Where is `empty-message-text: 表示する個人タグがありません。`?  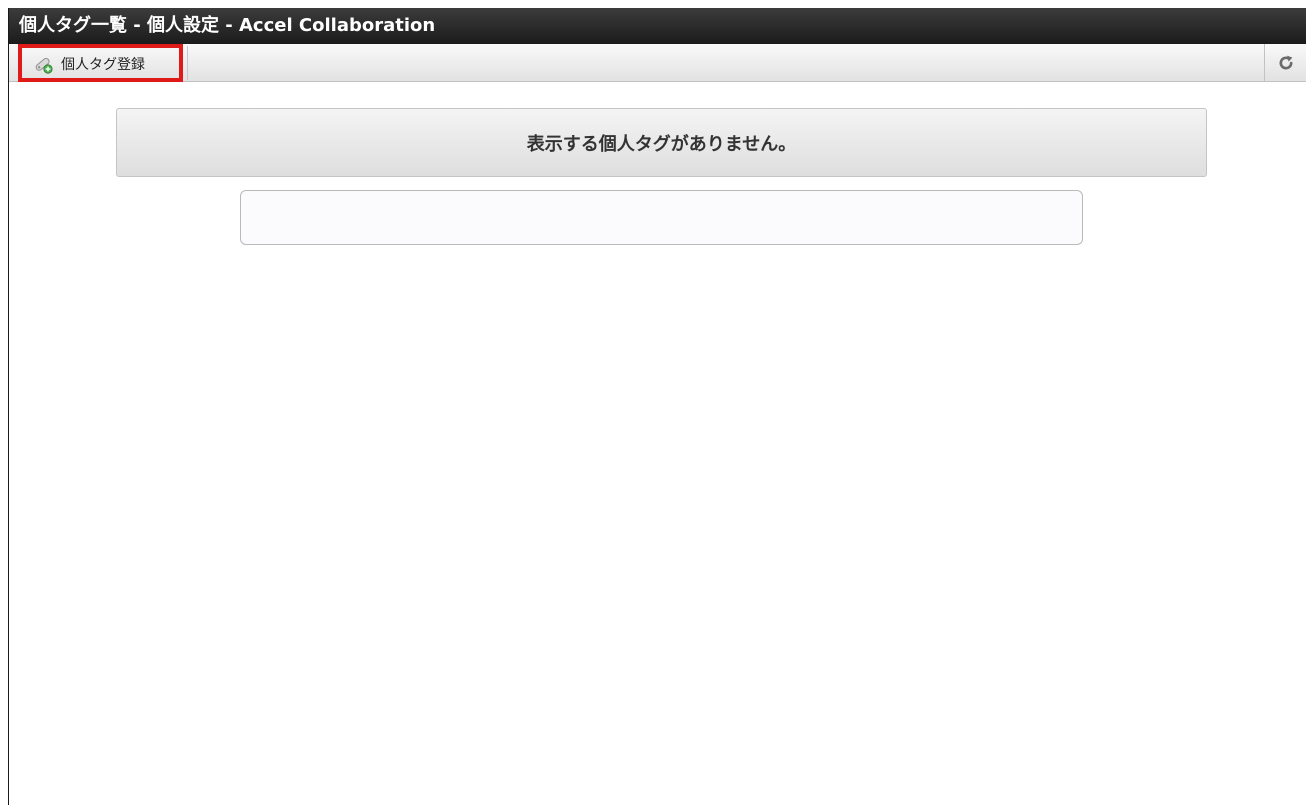 empty-message-text: 表示する個人タグがありません。 is located at coordinates (661, 144).